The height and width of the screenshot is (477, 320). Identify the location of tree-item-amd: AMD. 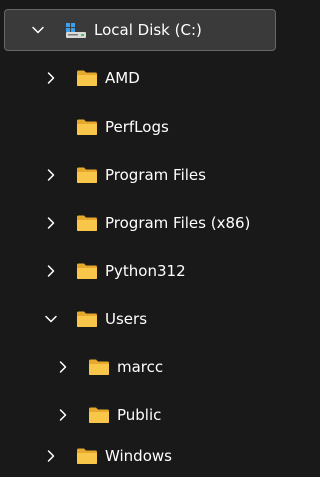
(140, 78).